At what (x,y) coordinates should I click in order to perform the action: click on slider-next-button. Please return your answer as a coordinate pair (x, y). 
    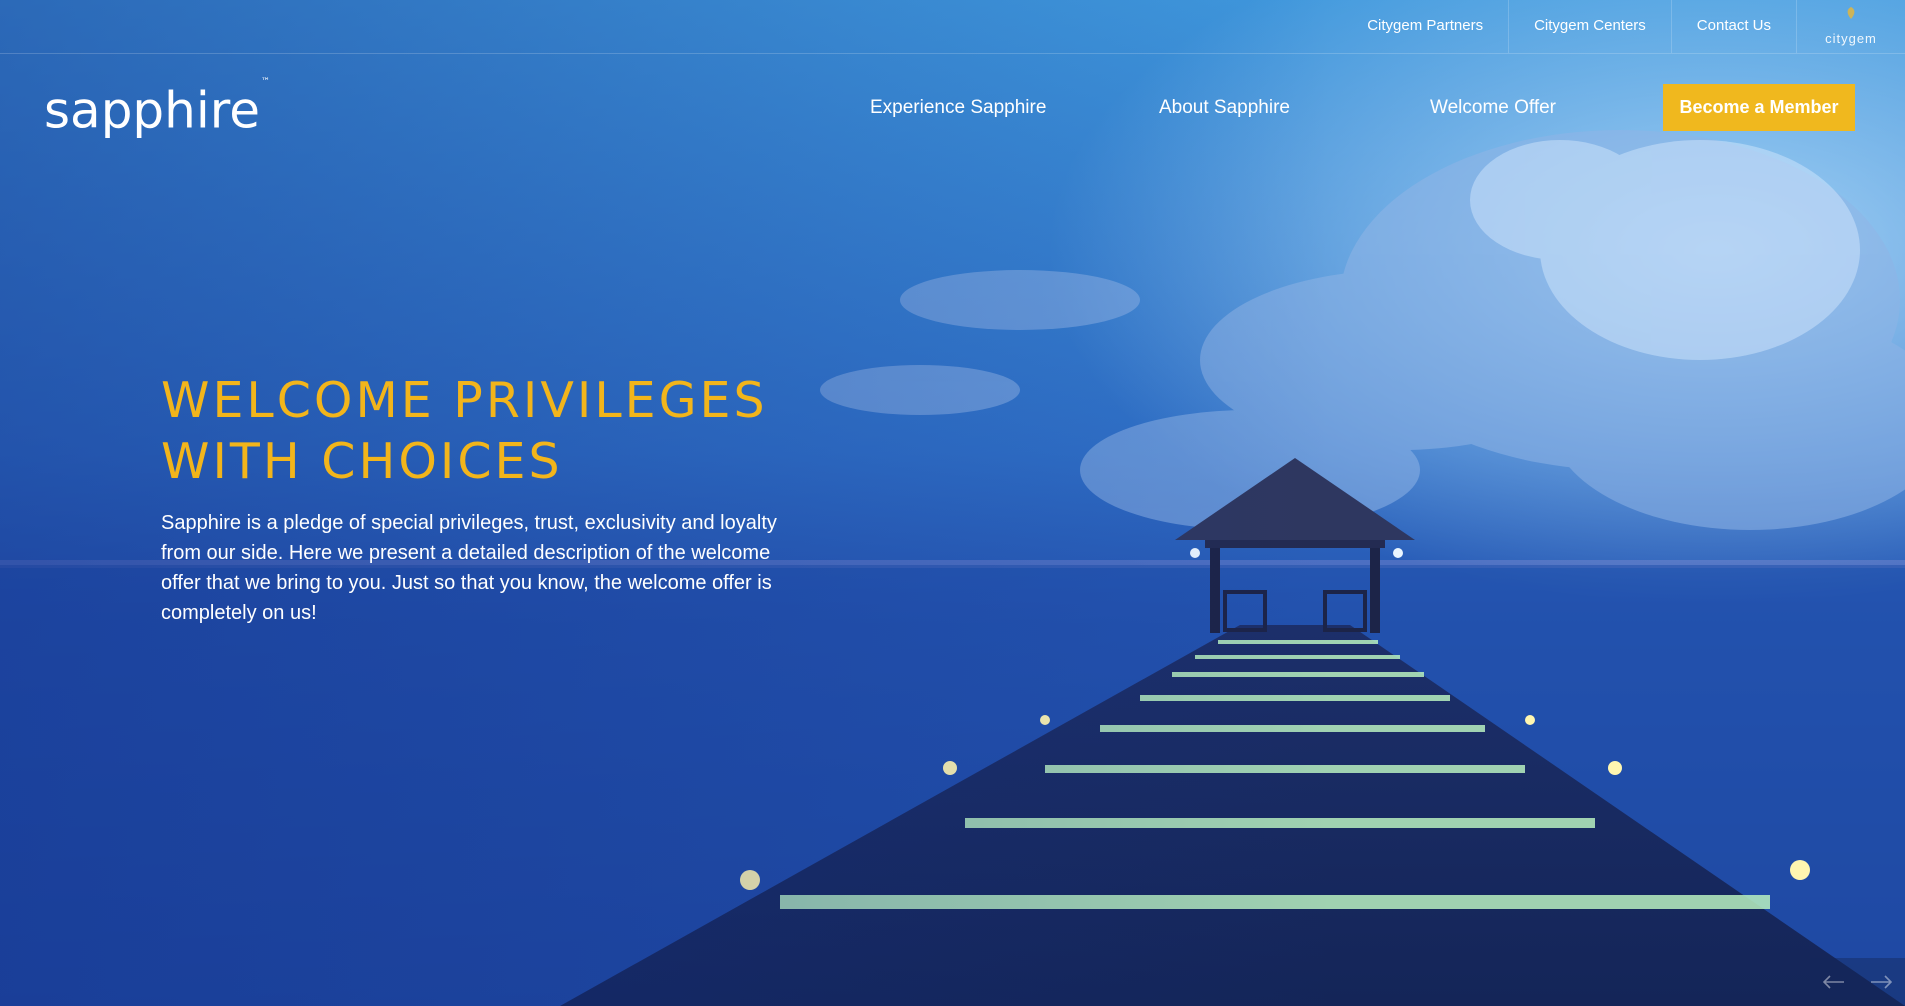
    Looking at the image, I should click on (1881, 982).